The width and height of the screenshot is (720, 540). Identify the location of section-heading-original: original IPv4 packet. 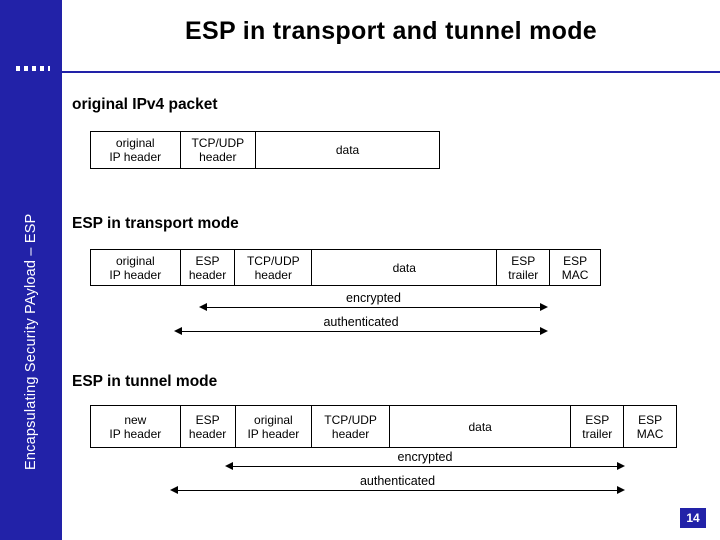
(145, 104).